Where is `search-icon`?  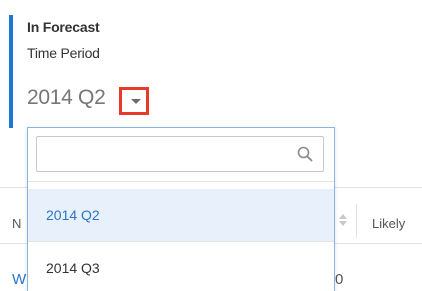
search-icon is located at coordinates (305, 154).